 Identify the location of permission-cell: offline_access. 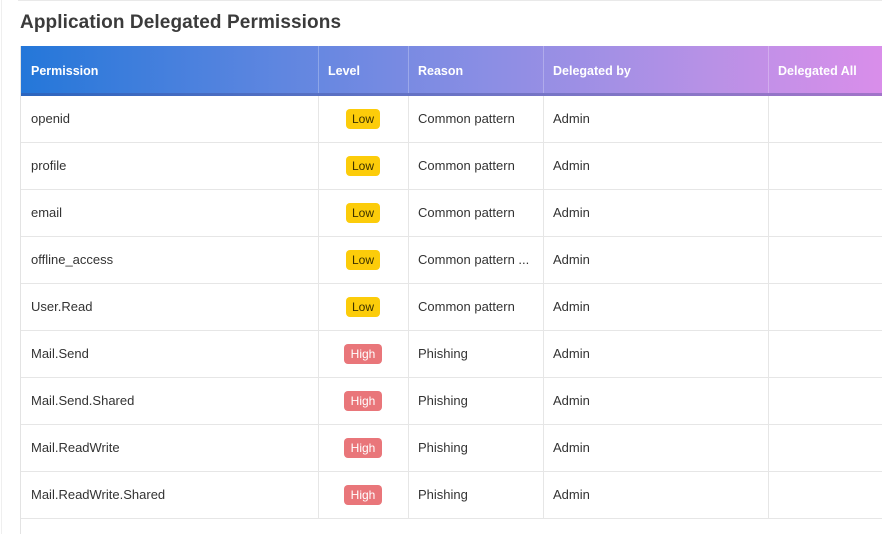
(72, 259).